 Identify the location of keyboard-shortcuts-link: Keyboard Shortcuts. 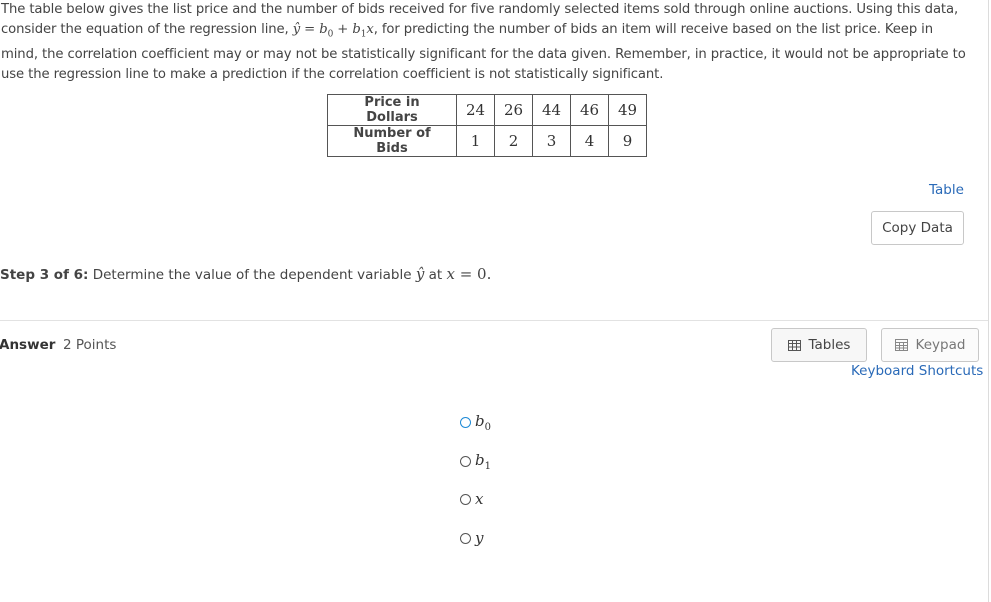
(917, 371).